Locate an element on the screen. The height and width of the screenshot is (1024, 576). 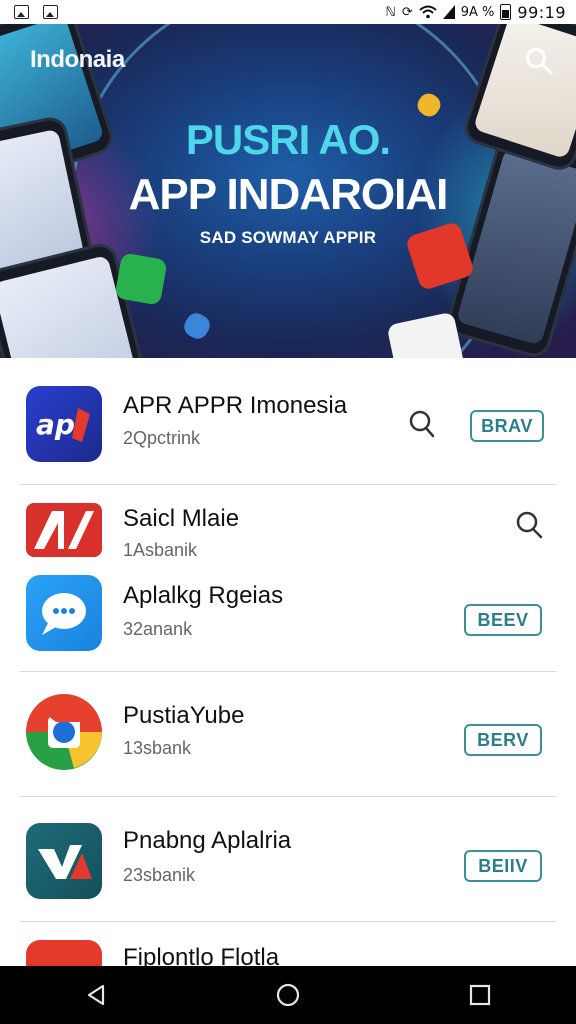
battery-icon is located at coordinates (506, 12).